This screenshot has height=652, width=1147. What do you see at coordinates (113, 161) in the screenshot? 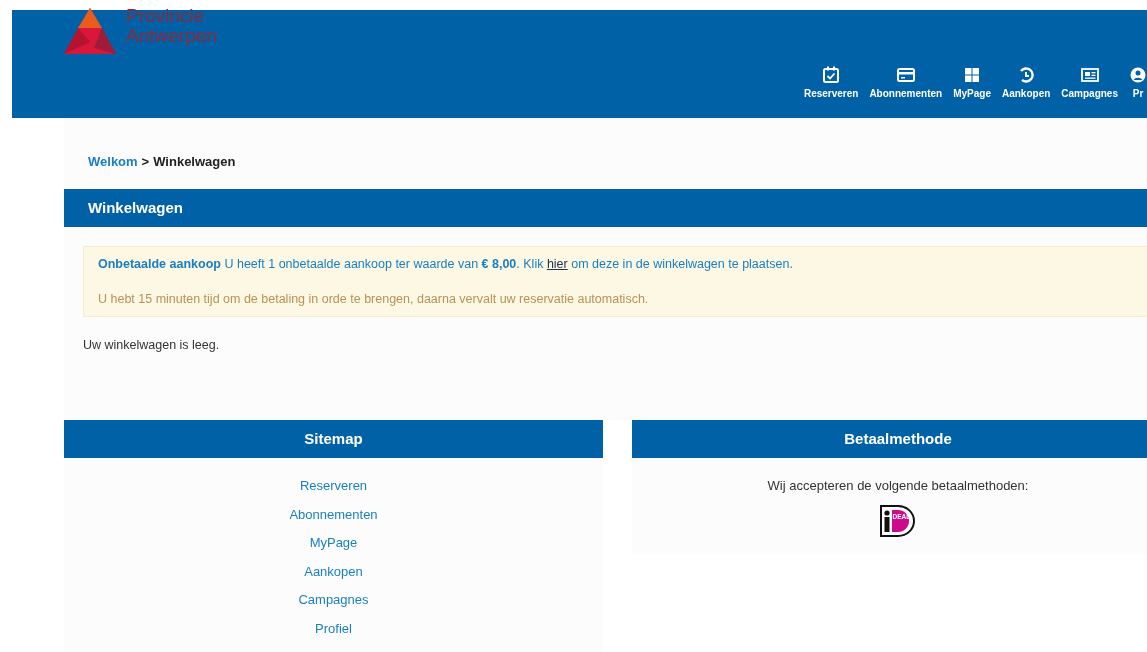
I see `breadcrumb-link: Welkom` at bounding box center [113, 161].